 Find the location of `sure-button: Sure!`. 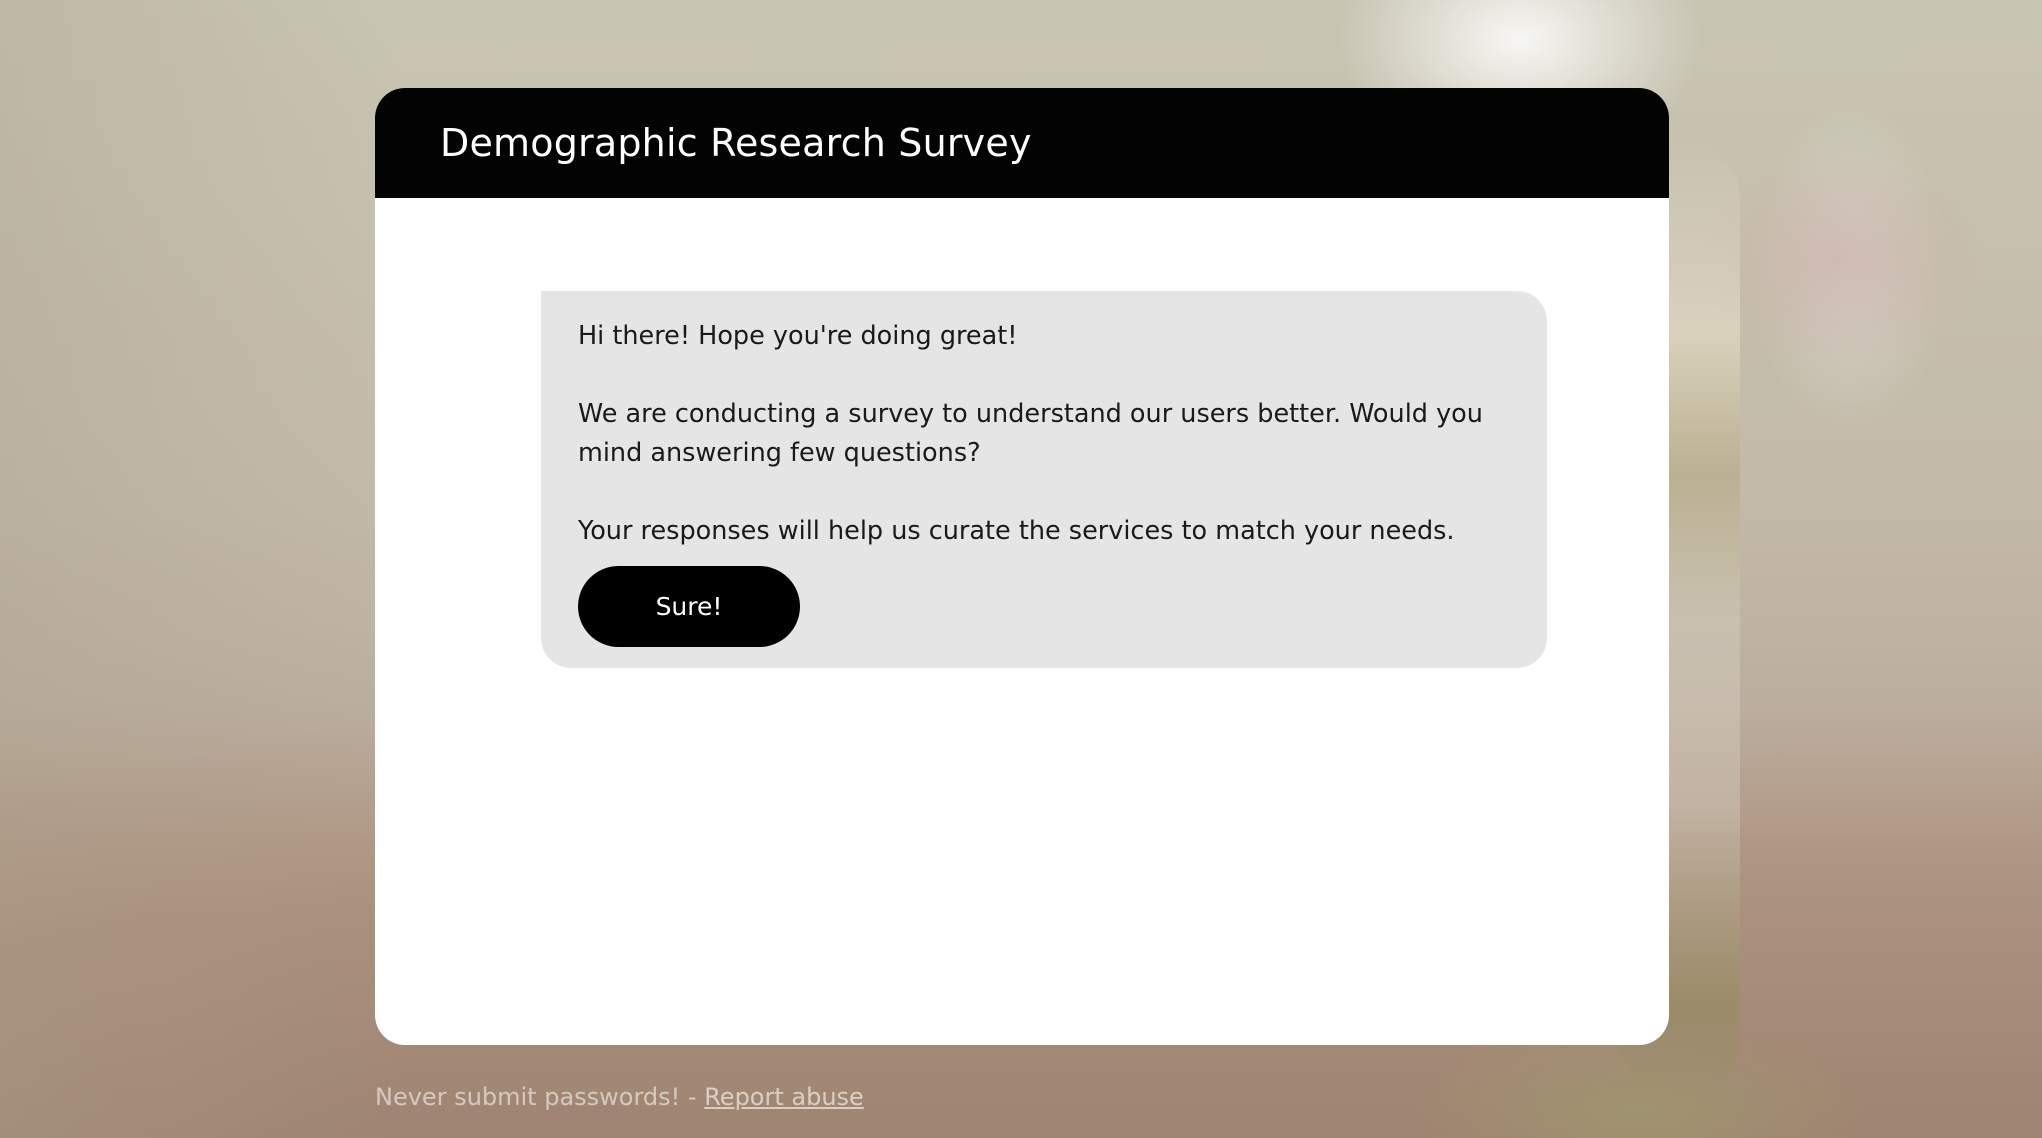

sure-button: Sure! is located at coordinates (689, 606).